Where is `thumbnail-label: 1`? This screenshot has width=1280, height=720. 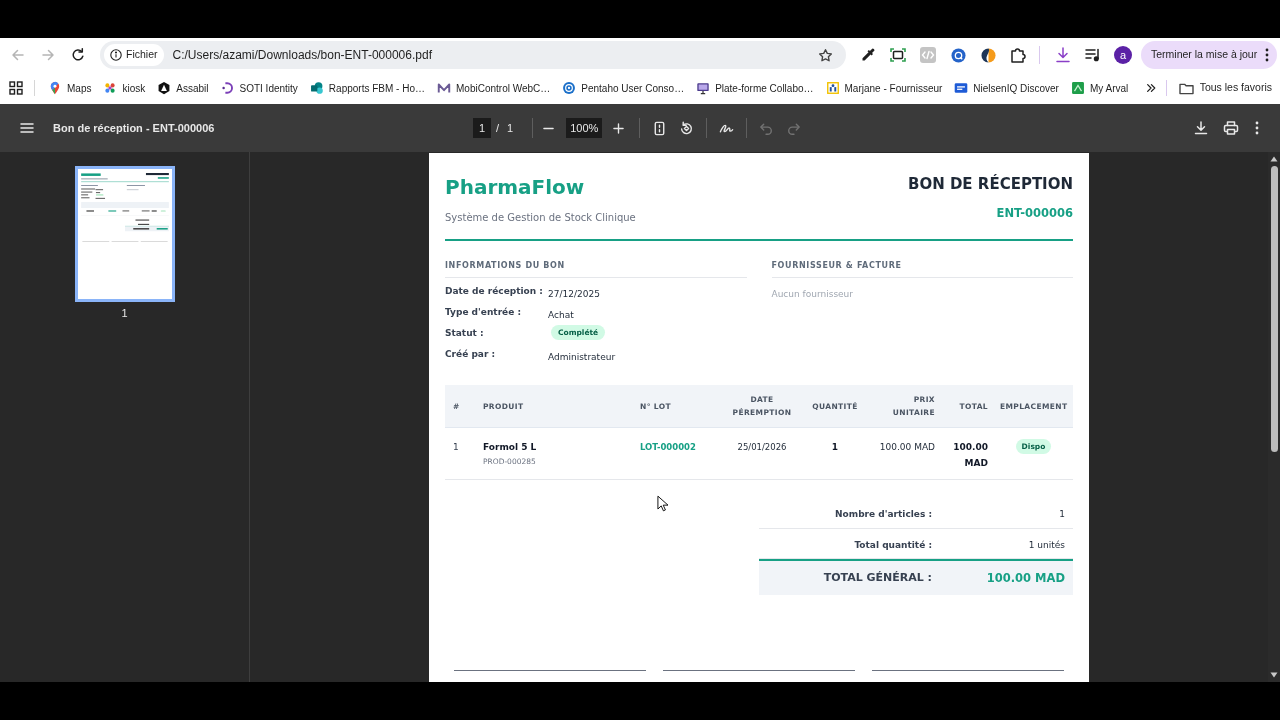 thumbnail-label: 1 is located at coordinates (124, 313).